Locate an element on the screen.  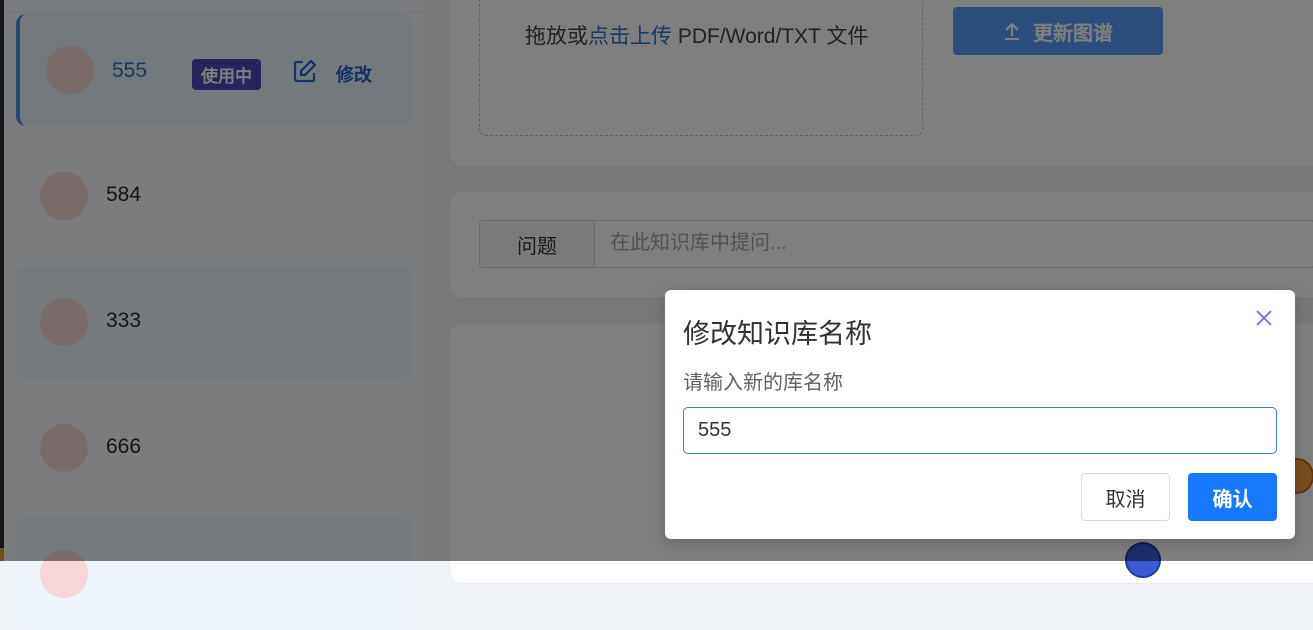
dialog-title: 修改知识库名称 is located at coordinates (777, 334).